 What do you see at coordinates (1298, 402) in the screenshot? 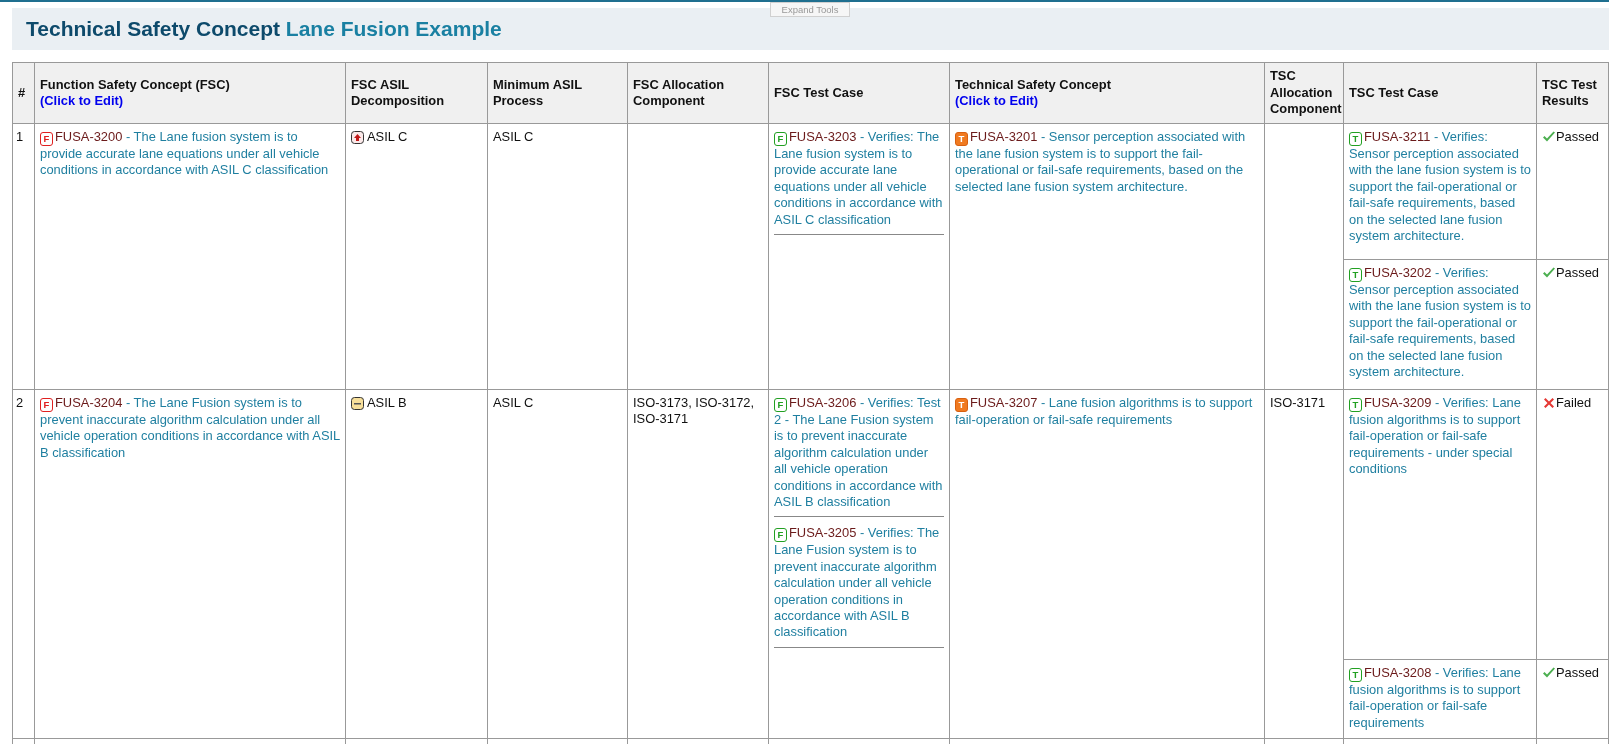
I see `allocation-text: ISO-3171` at bounding box center [1298, 402].